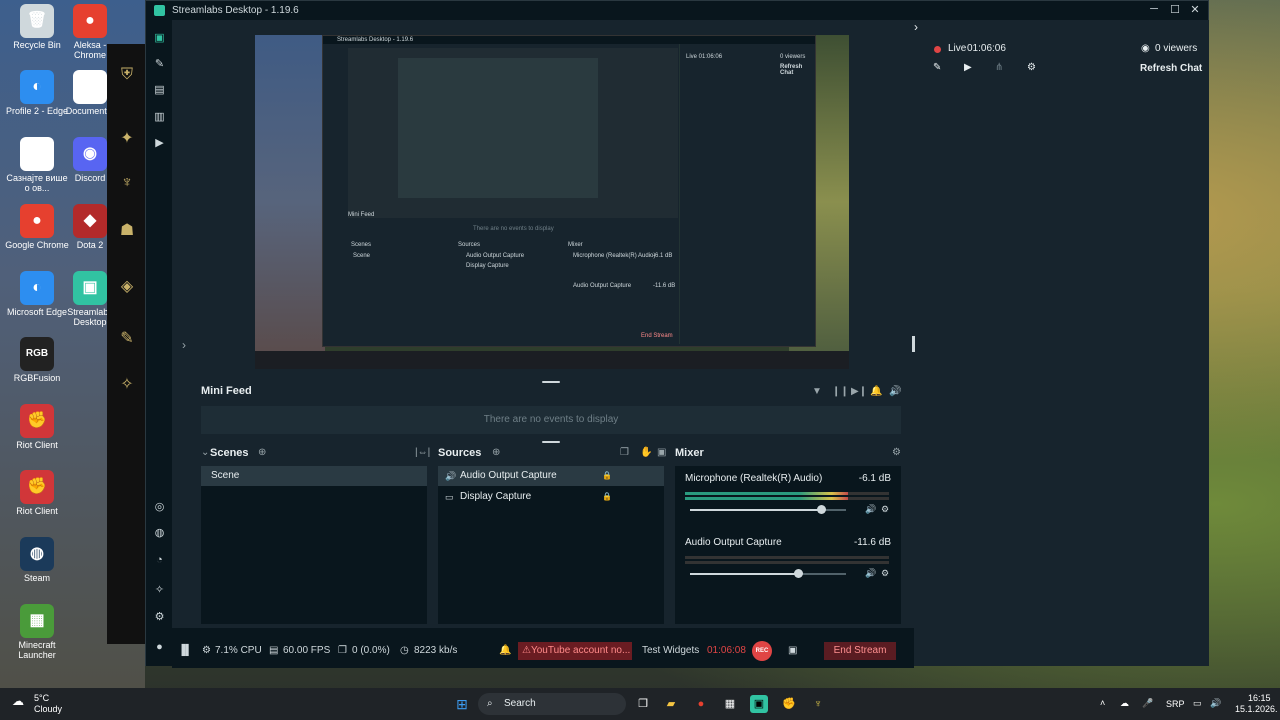 The image size is (1280, 720). What do you see at coordinates (551, 497) in the screenshot?
I see `source-item: ▭ Display Capture 🔒` at bounding box center [551, 497].